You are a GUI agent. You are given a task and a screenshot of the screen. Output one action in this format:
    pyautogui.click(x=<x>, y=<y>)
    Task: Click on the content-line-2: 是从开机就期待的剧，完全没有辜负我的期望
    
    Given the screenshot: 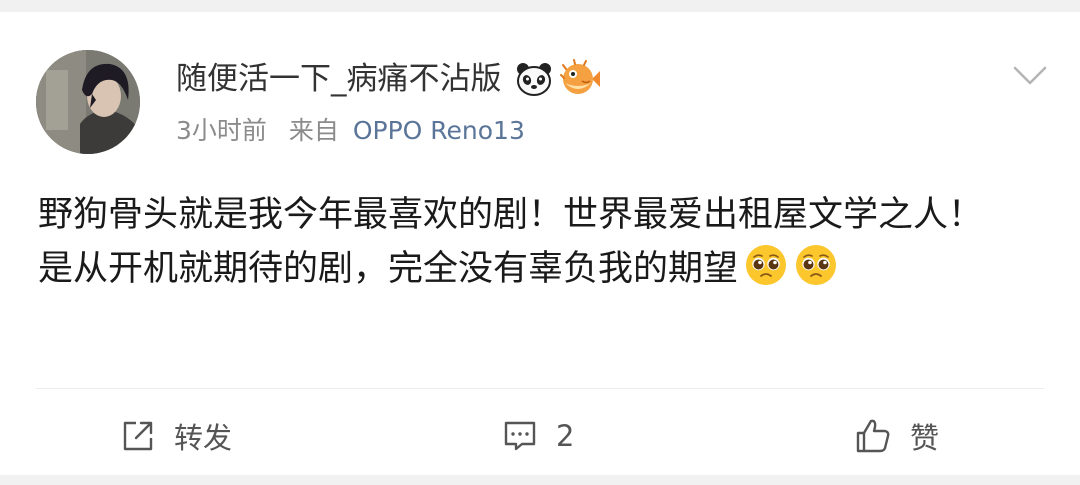 What is the action you would take?
    pyautogui.click(x=538, y=269)
    